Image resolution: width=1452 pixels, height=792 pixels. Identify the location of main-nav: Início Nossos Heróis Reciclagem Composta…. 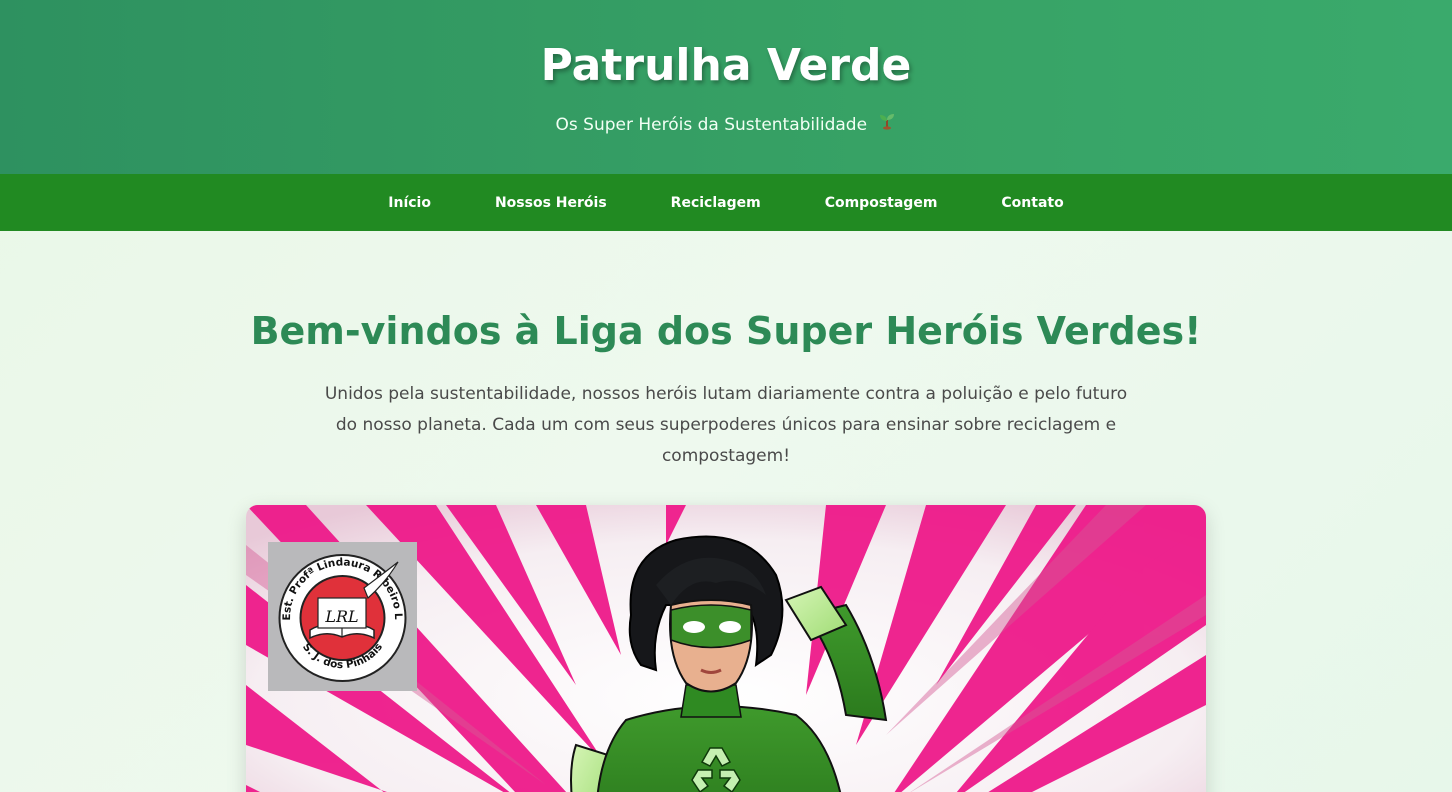
(726, 202).